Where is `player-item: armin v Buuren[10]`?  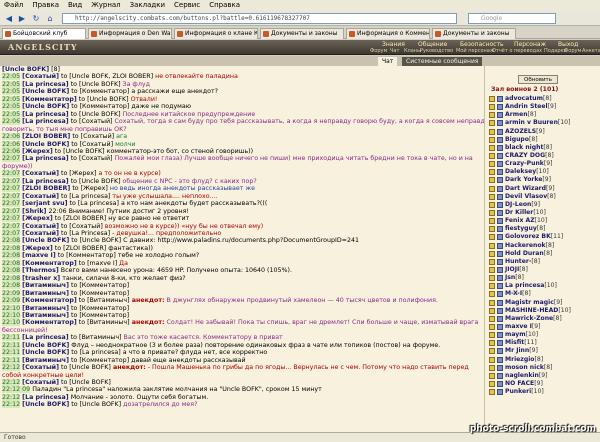 player-item: armin v Buuren[10] is located at coordinates (543, 123).